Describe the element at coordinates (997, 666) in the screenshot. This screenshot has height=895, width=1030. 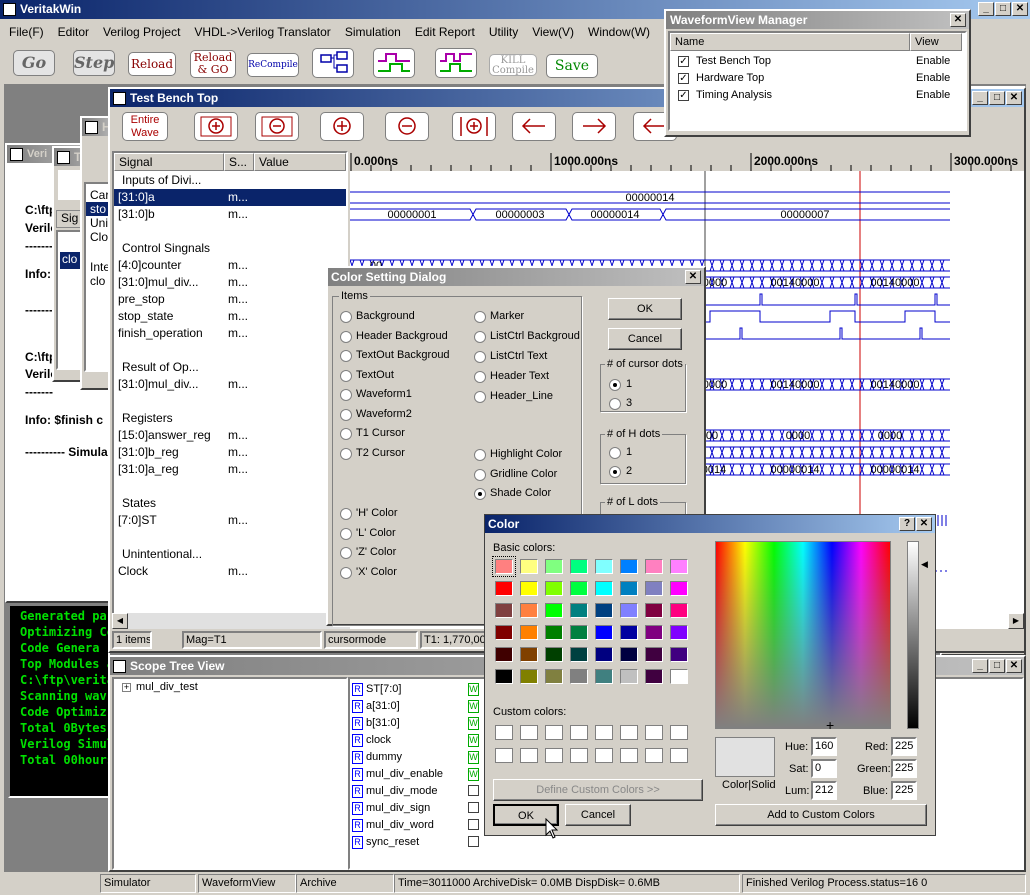
I see `scope-maximize-button: □` at that location.